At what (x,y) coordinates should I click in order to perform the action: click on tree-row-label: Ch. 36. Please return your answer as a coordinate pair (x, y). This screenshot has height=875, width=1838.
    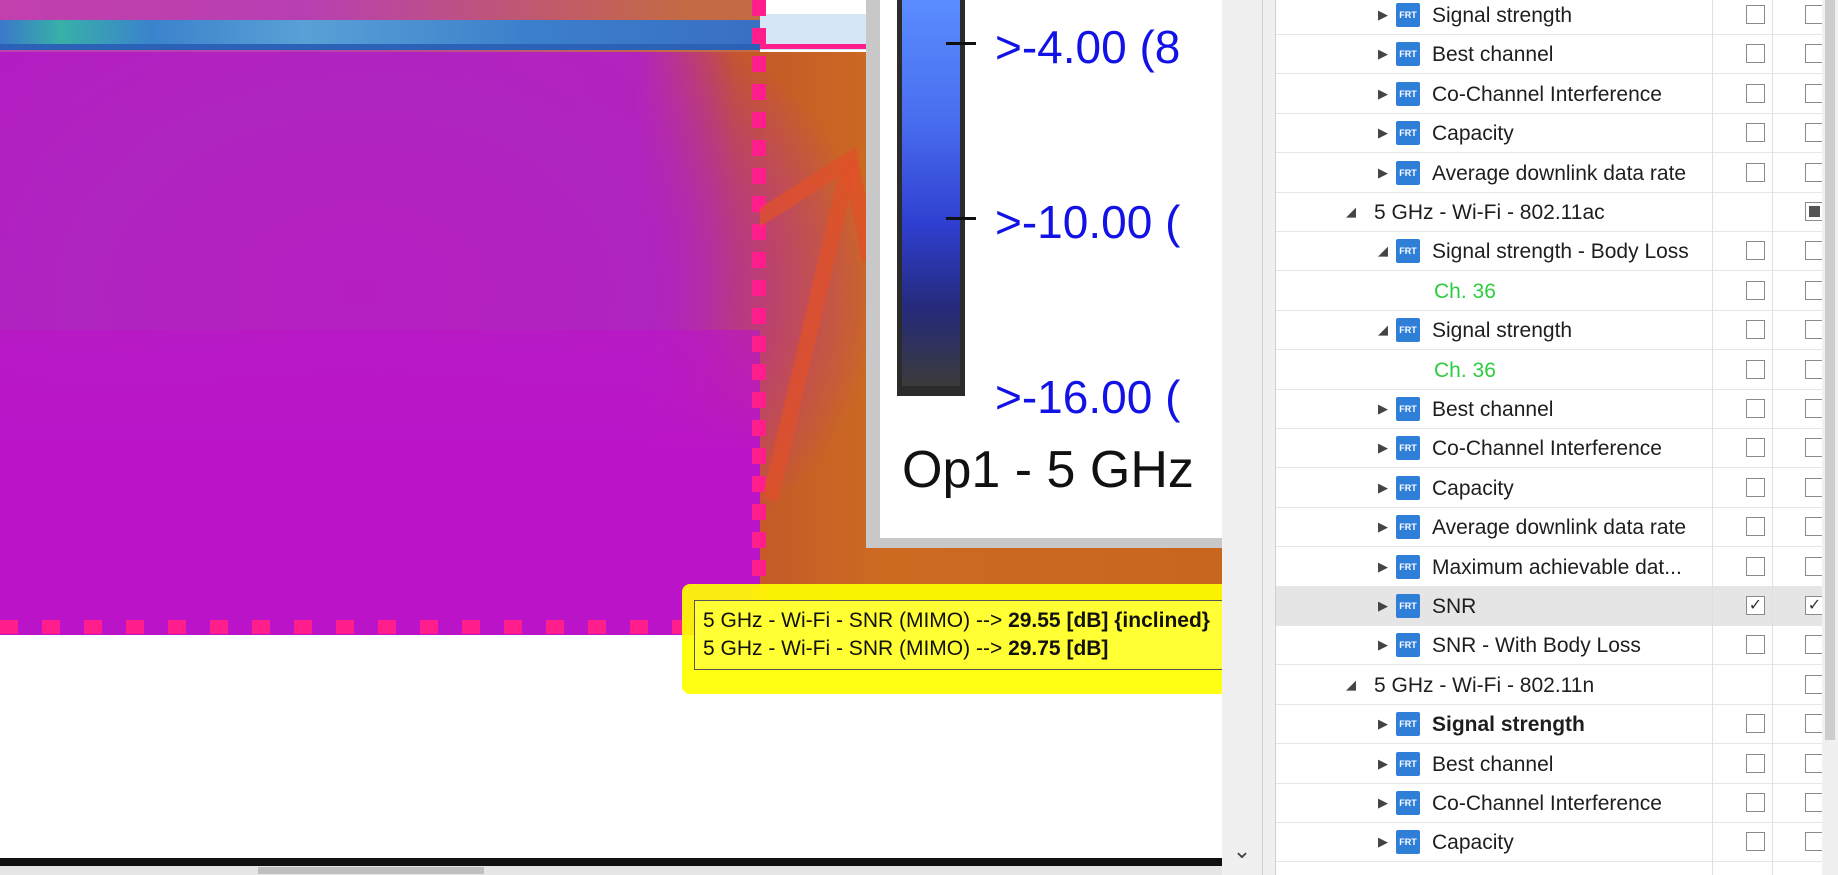
    Looking at the image, I should click on (1465, 291).